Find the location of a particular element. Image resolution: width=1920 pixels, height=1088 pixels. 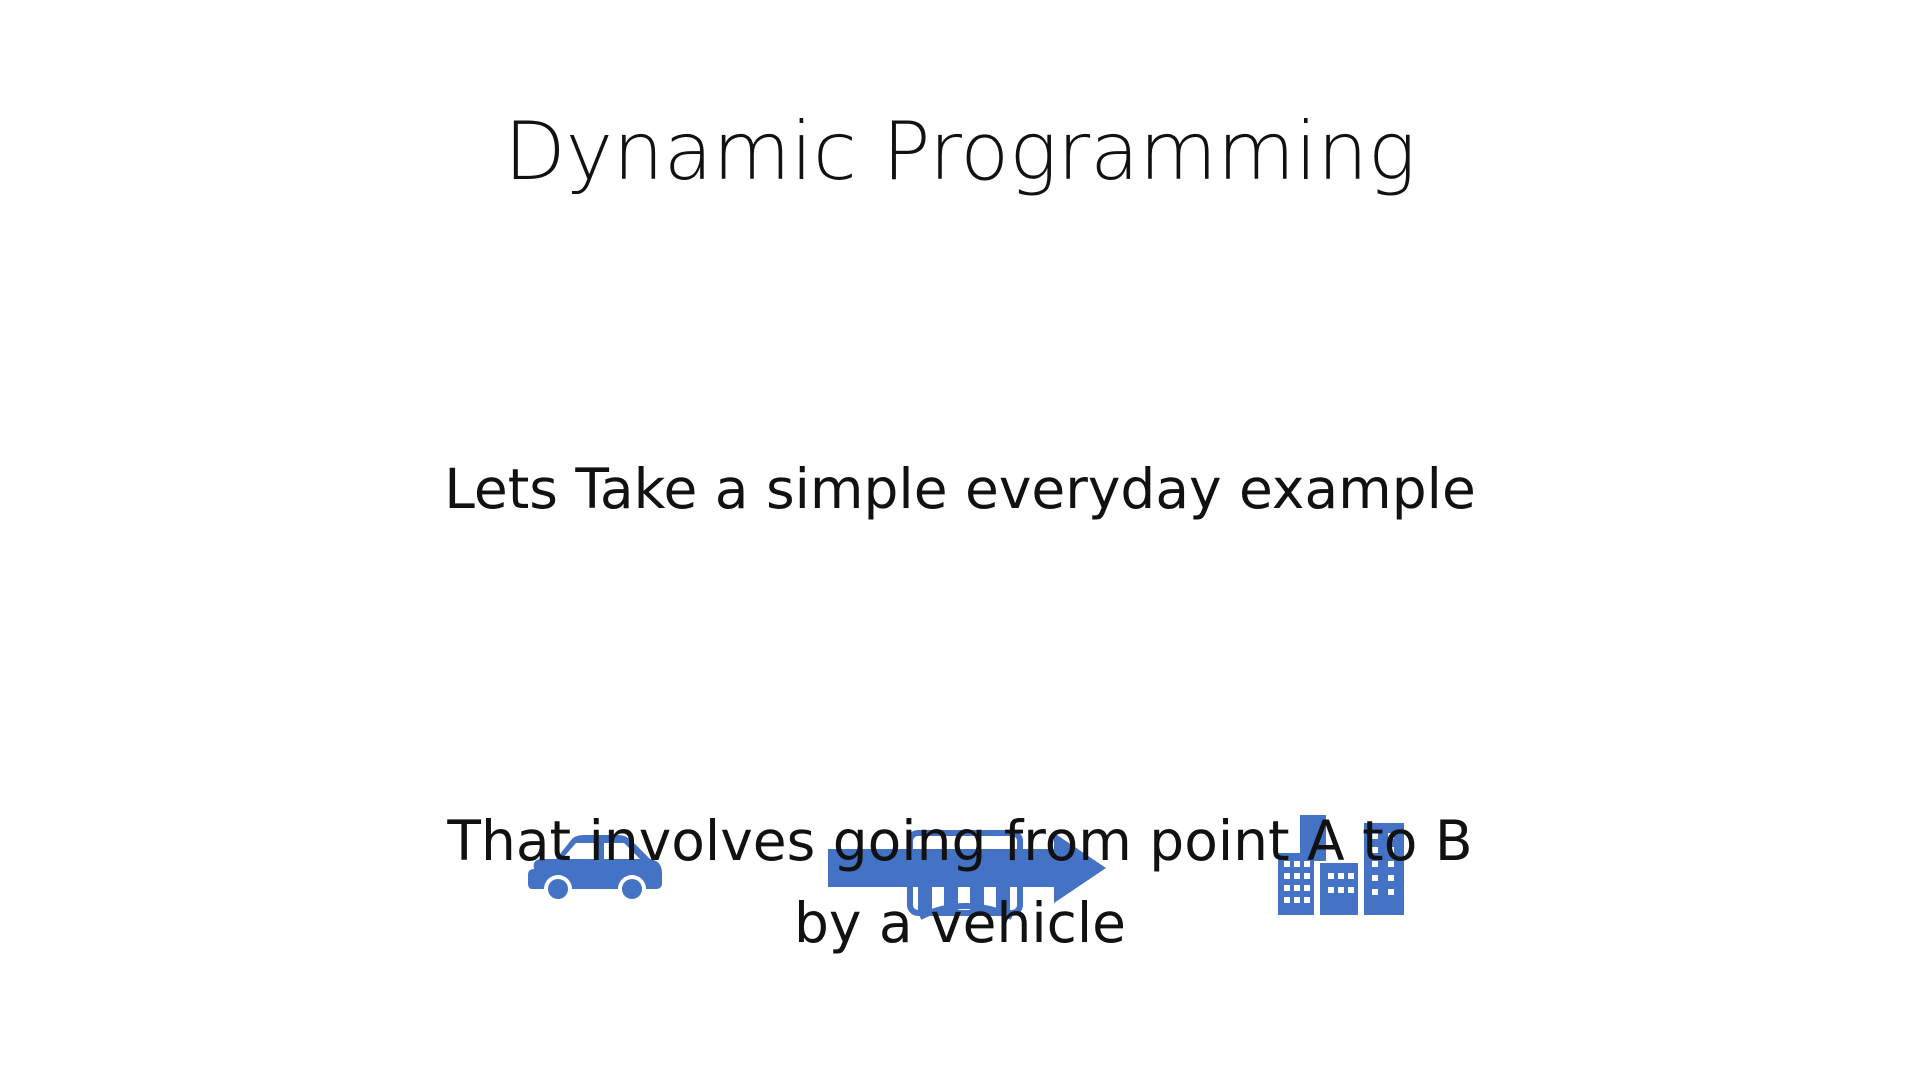

body-line-2: by a vehicle is located at coordinates (959, 923).